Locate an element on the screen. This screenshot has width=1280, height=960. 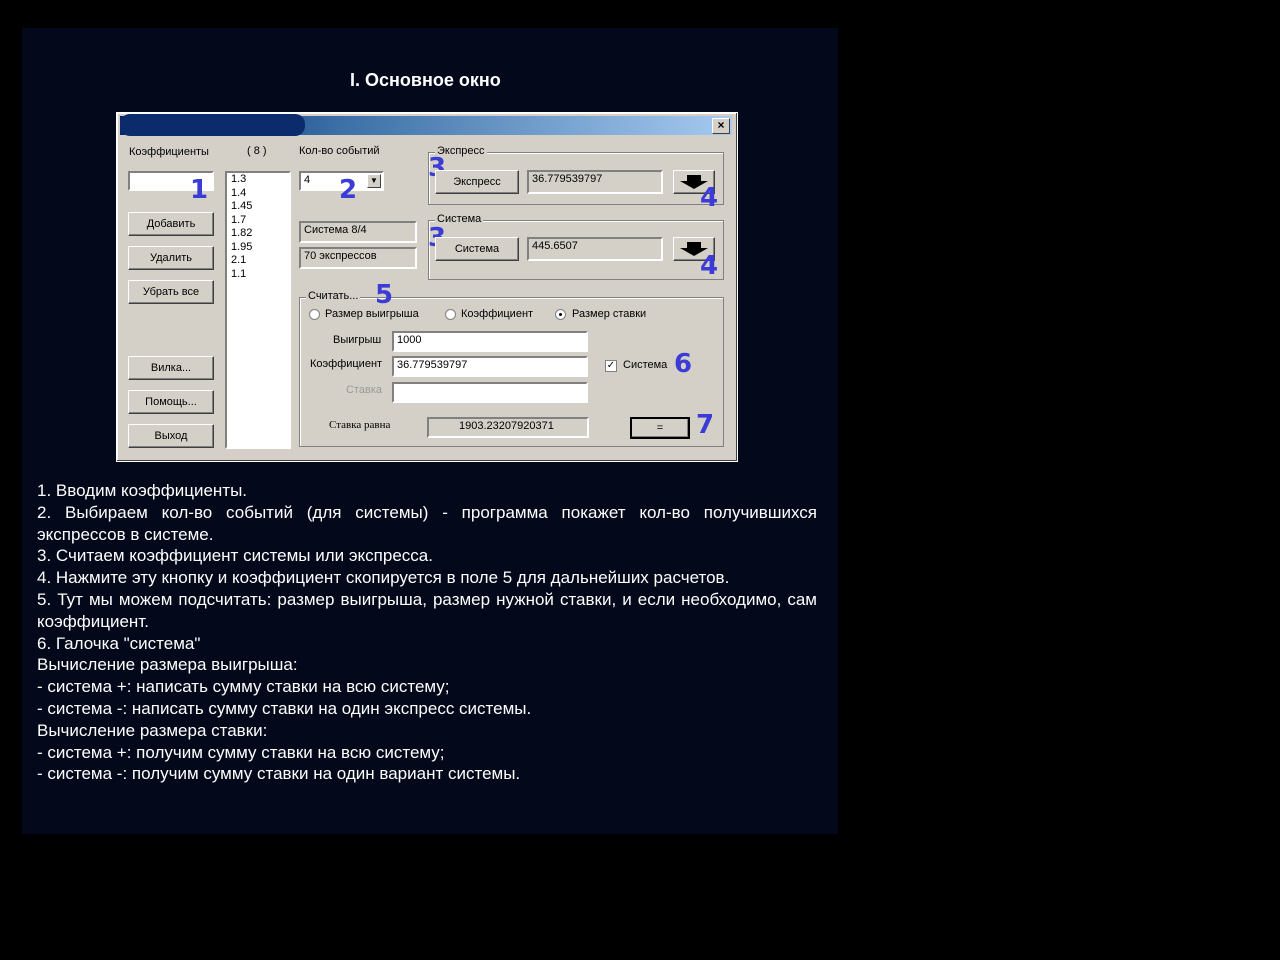
list-item: 2.1 is located at coordinates (258, 261).